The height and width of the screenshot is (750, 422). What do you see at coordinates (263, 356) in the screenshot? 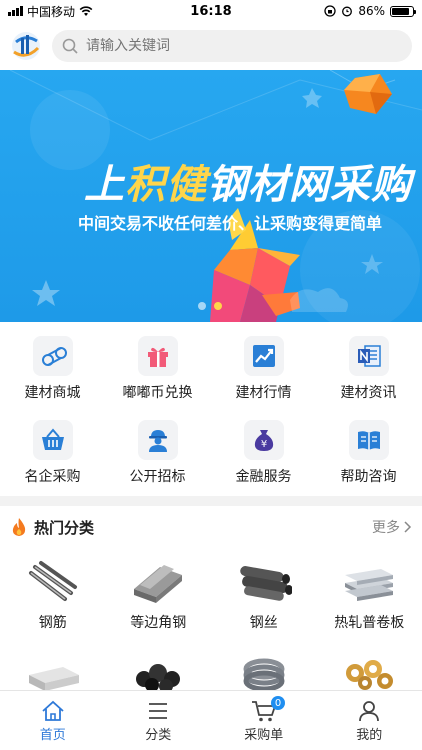
I see `trend-chart-icon` at bounding box center [263, 356].